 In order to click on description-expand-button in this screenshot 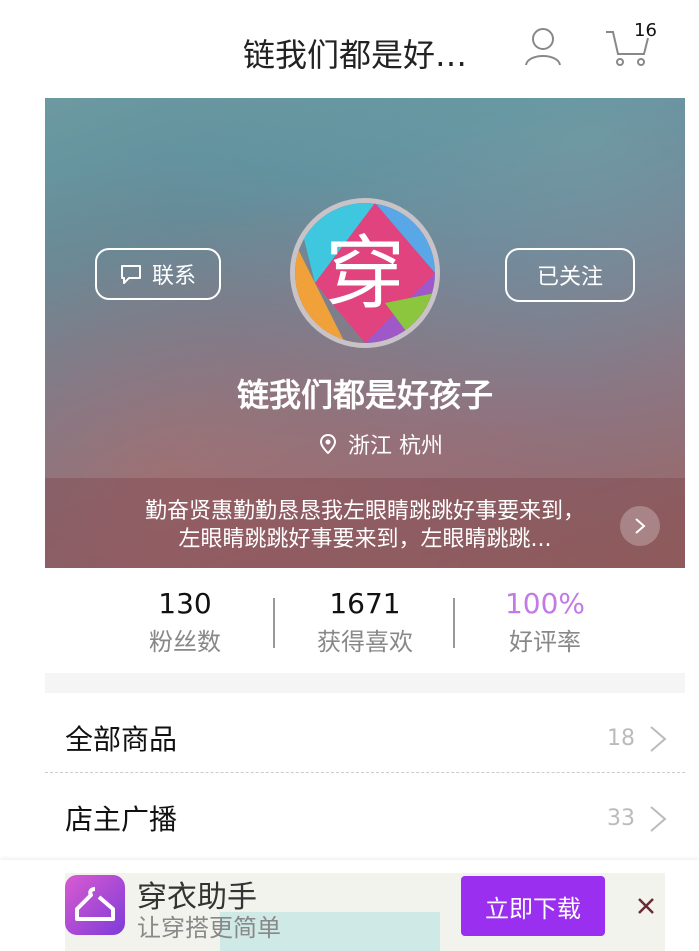, I will do `click(640, 526)`.